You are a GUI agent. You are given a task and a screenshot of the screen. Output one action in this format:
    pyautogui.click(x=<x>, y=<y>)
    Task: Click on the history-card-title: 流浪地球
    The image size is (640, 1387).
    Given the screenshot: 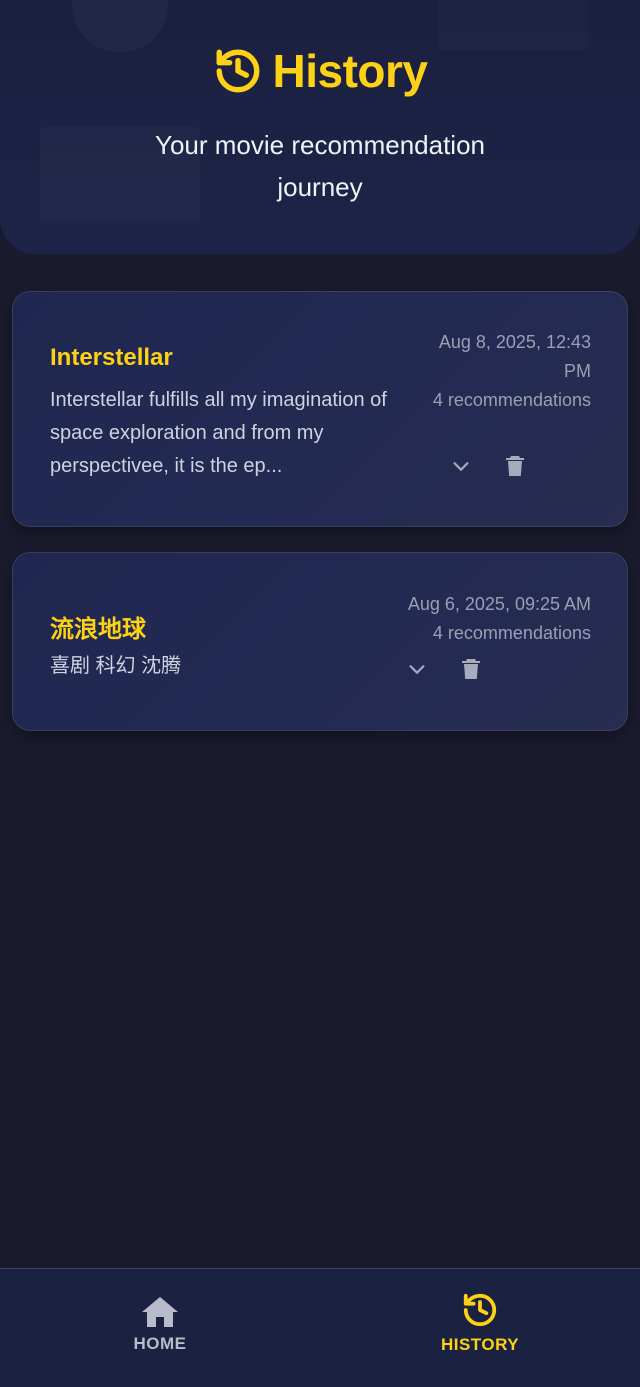 What is the action you would take?
    pyautogui.click(x=98, y=629)
    